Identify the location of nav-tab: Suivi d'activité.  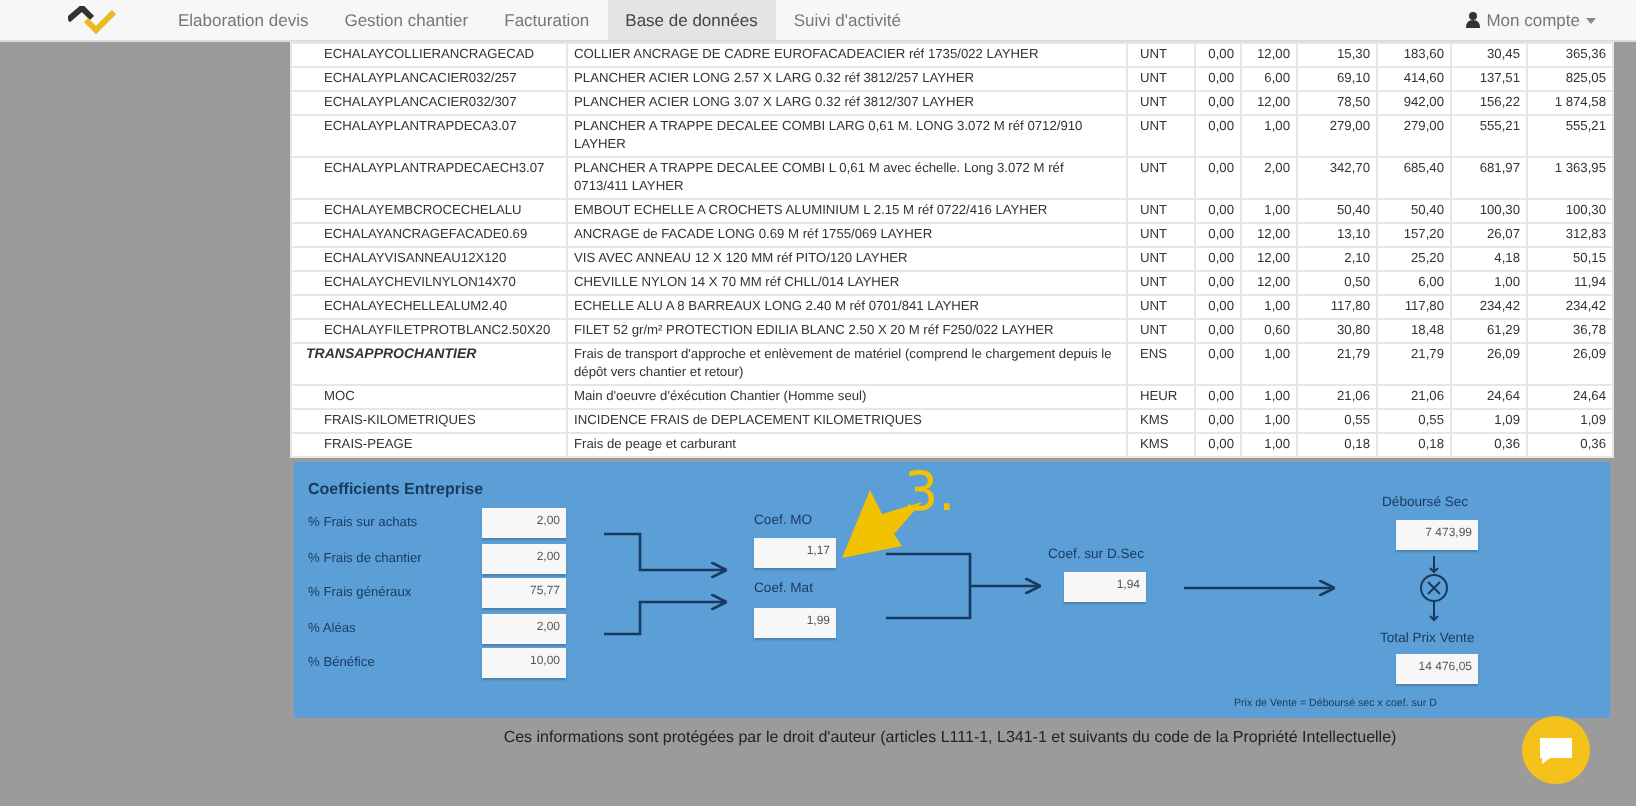
(847, 20).